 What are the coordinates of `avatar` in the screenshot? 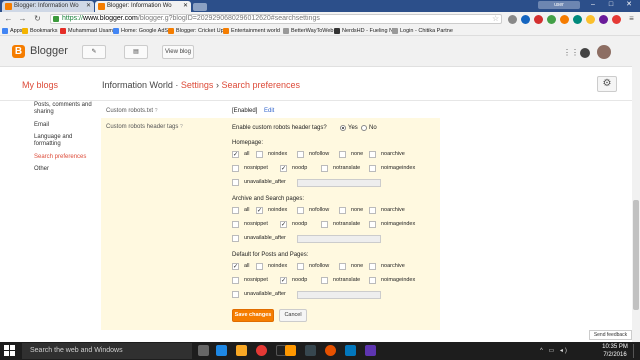 It's located at (604, 52).